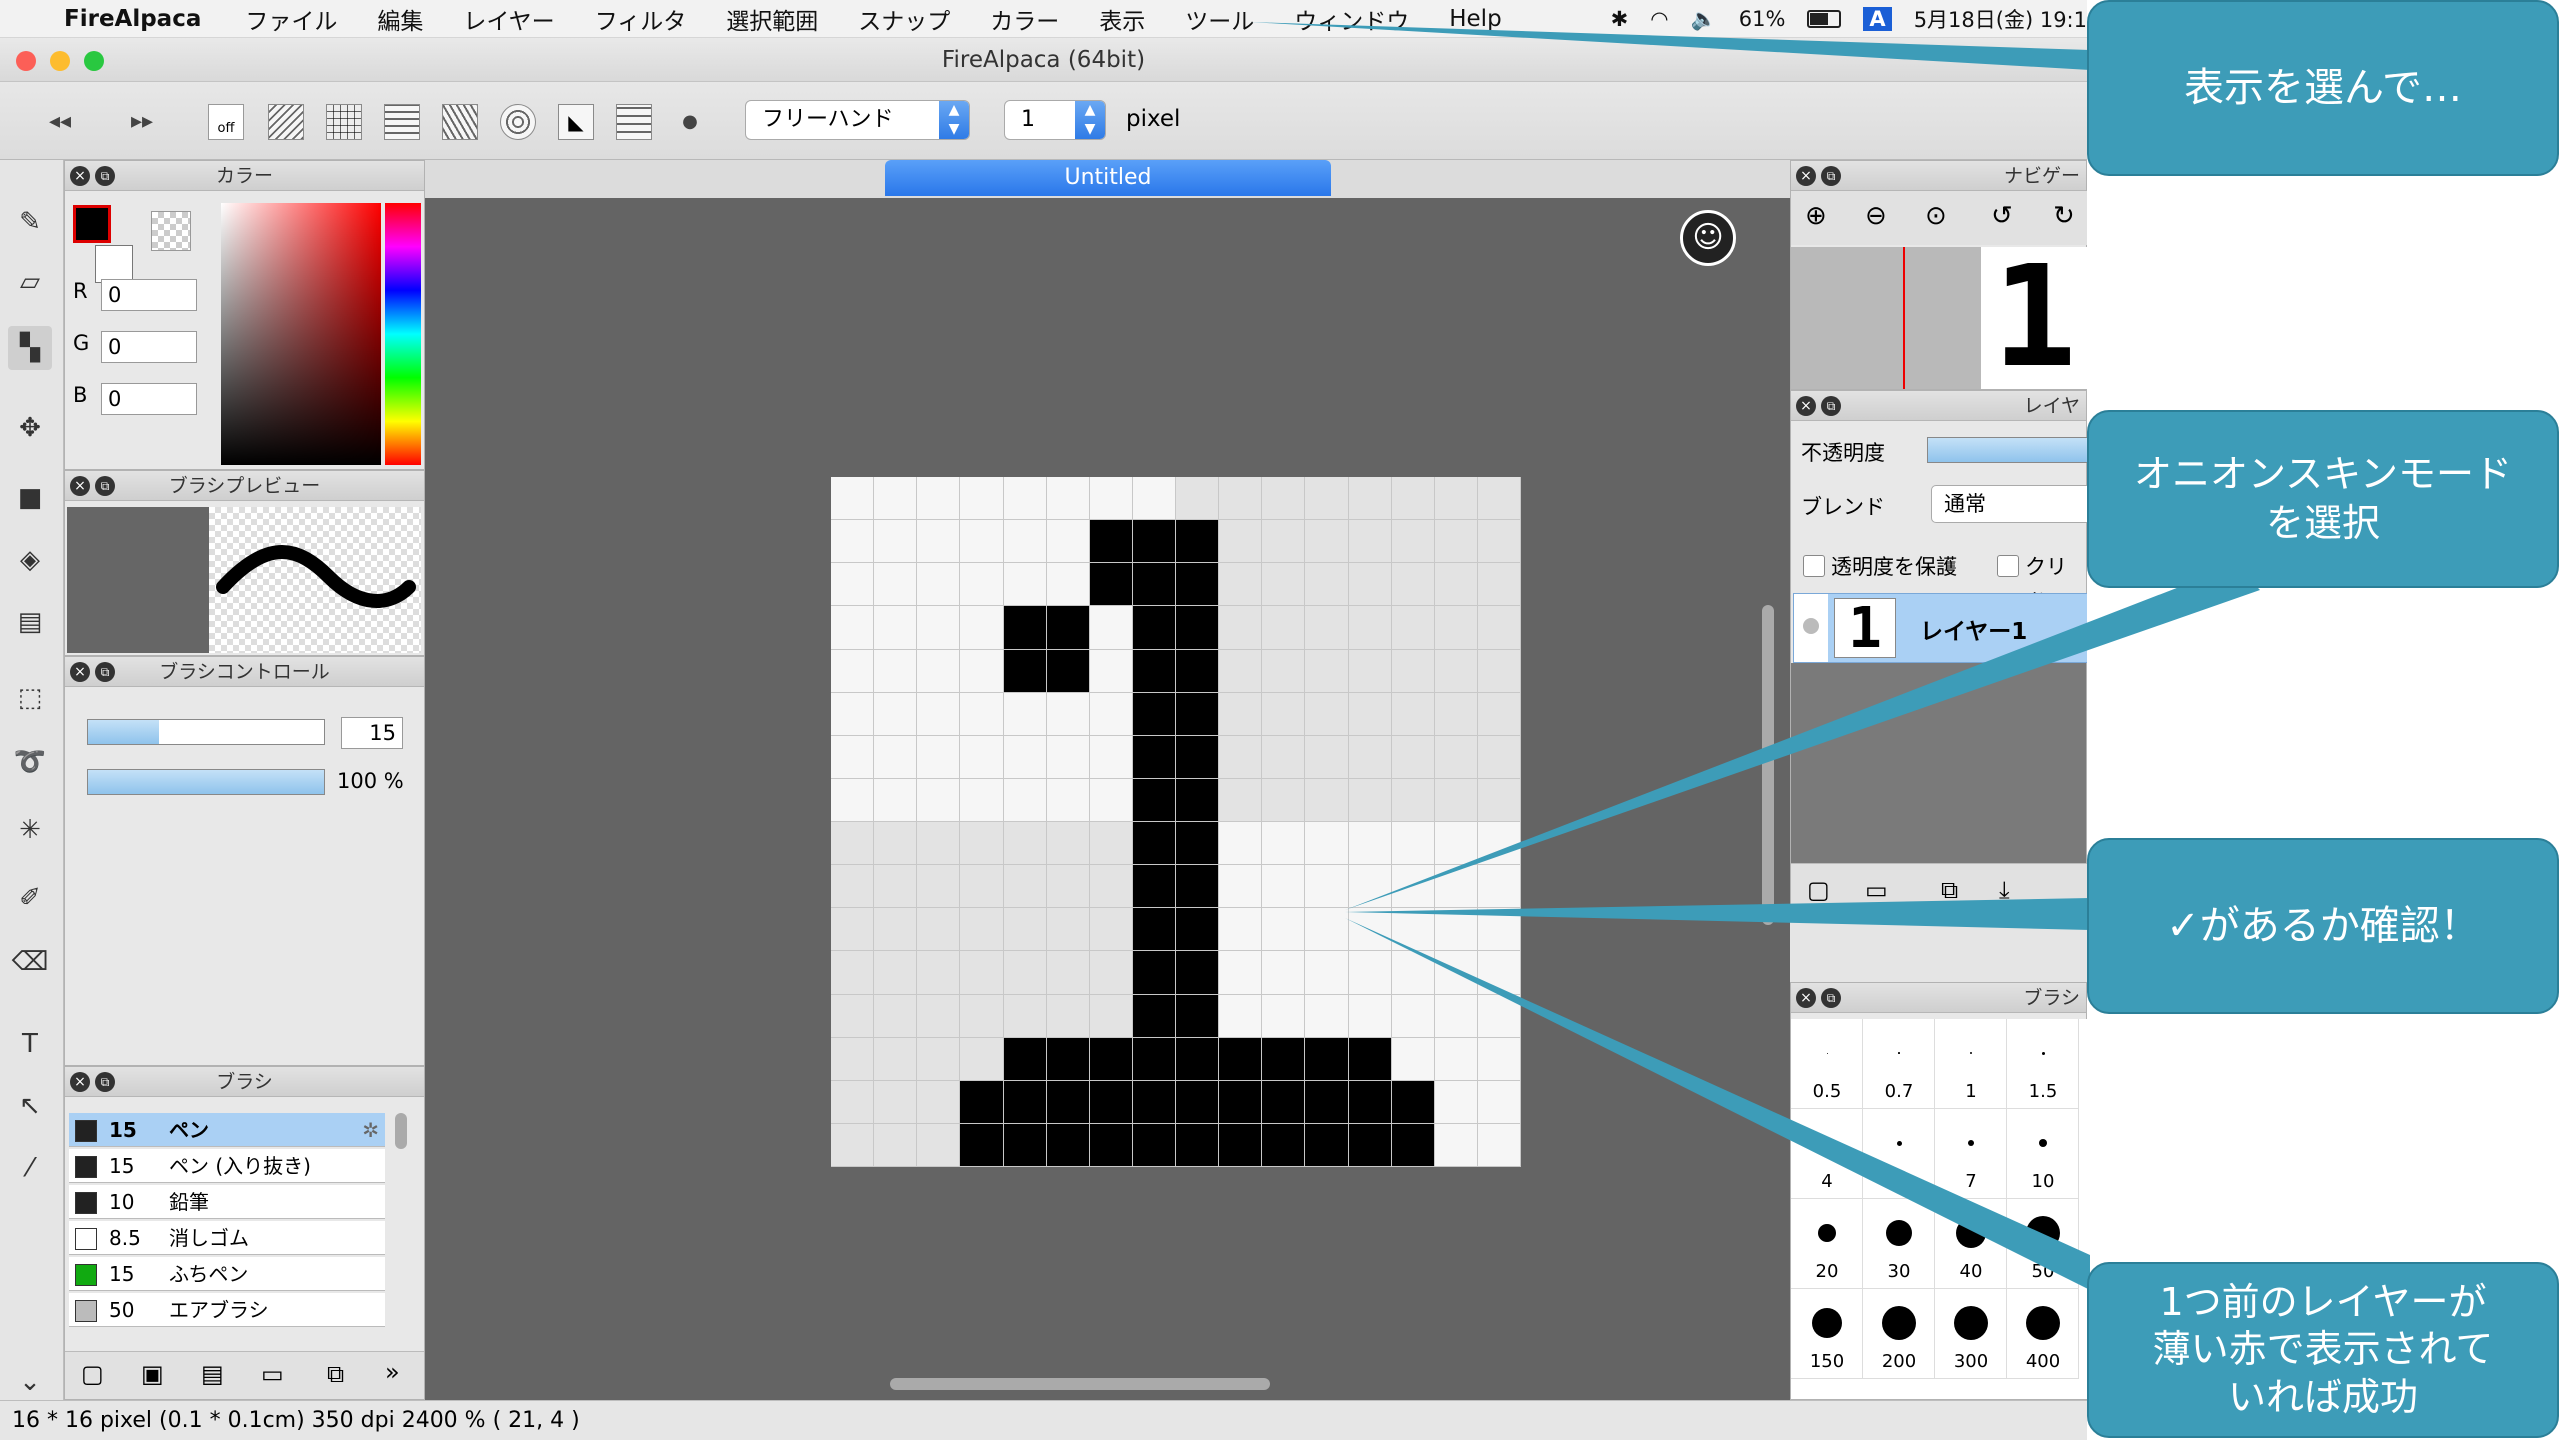 The width and height of the screenshot is (2560, 1440). What do you see at coordinates (2323, 1350) in the screenshot?
I see `callout-success: 1つ前のレイヤーが 薄い赤で表示されて いれば成功` at bounding box center [2323, 1350].